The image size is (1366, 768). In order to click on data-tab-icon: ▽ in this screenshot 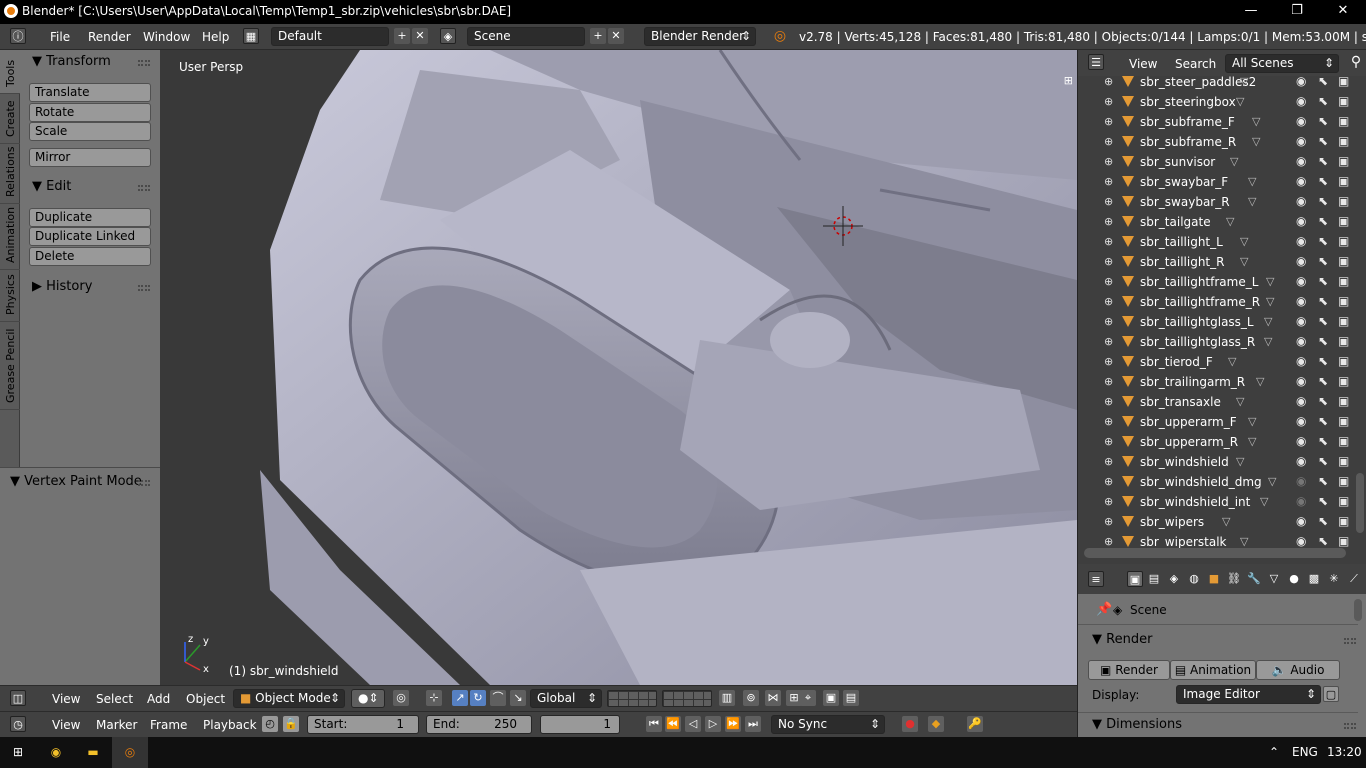, I will do `click(1274, 579)`.